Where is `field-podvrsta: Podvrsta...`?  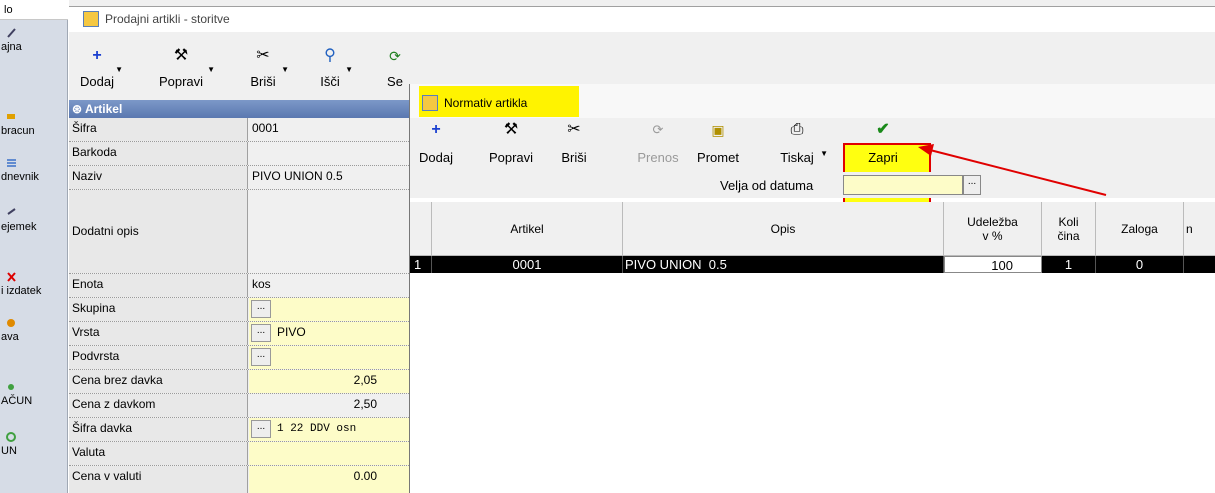
field-podvrsta: Podvrsta... is located at coordinates (239, 358).